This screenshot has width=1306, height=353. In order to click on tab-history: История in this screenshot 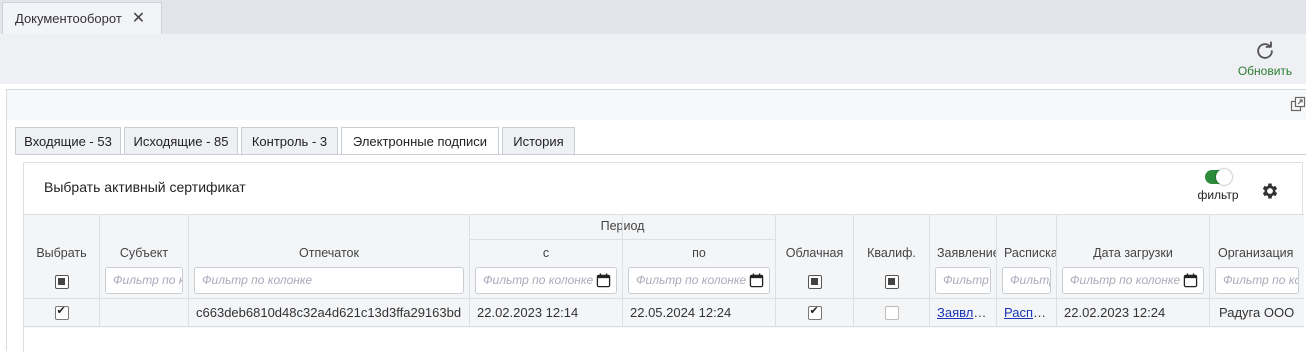, I will do `click(538, 140)`.